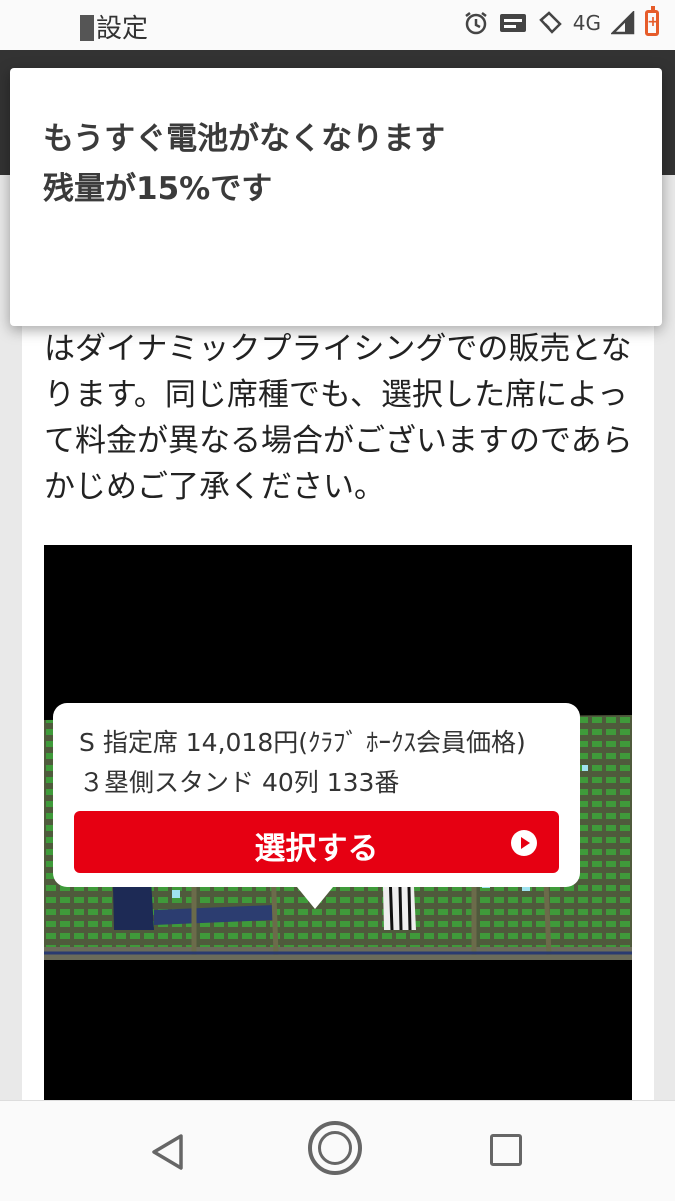  I want to click on popup-pointer, so click(315, 898).